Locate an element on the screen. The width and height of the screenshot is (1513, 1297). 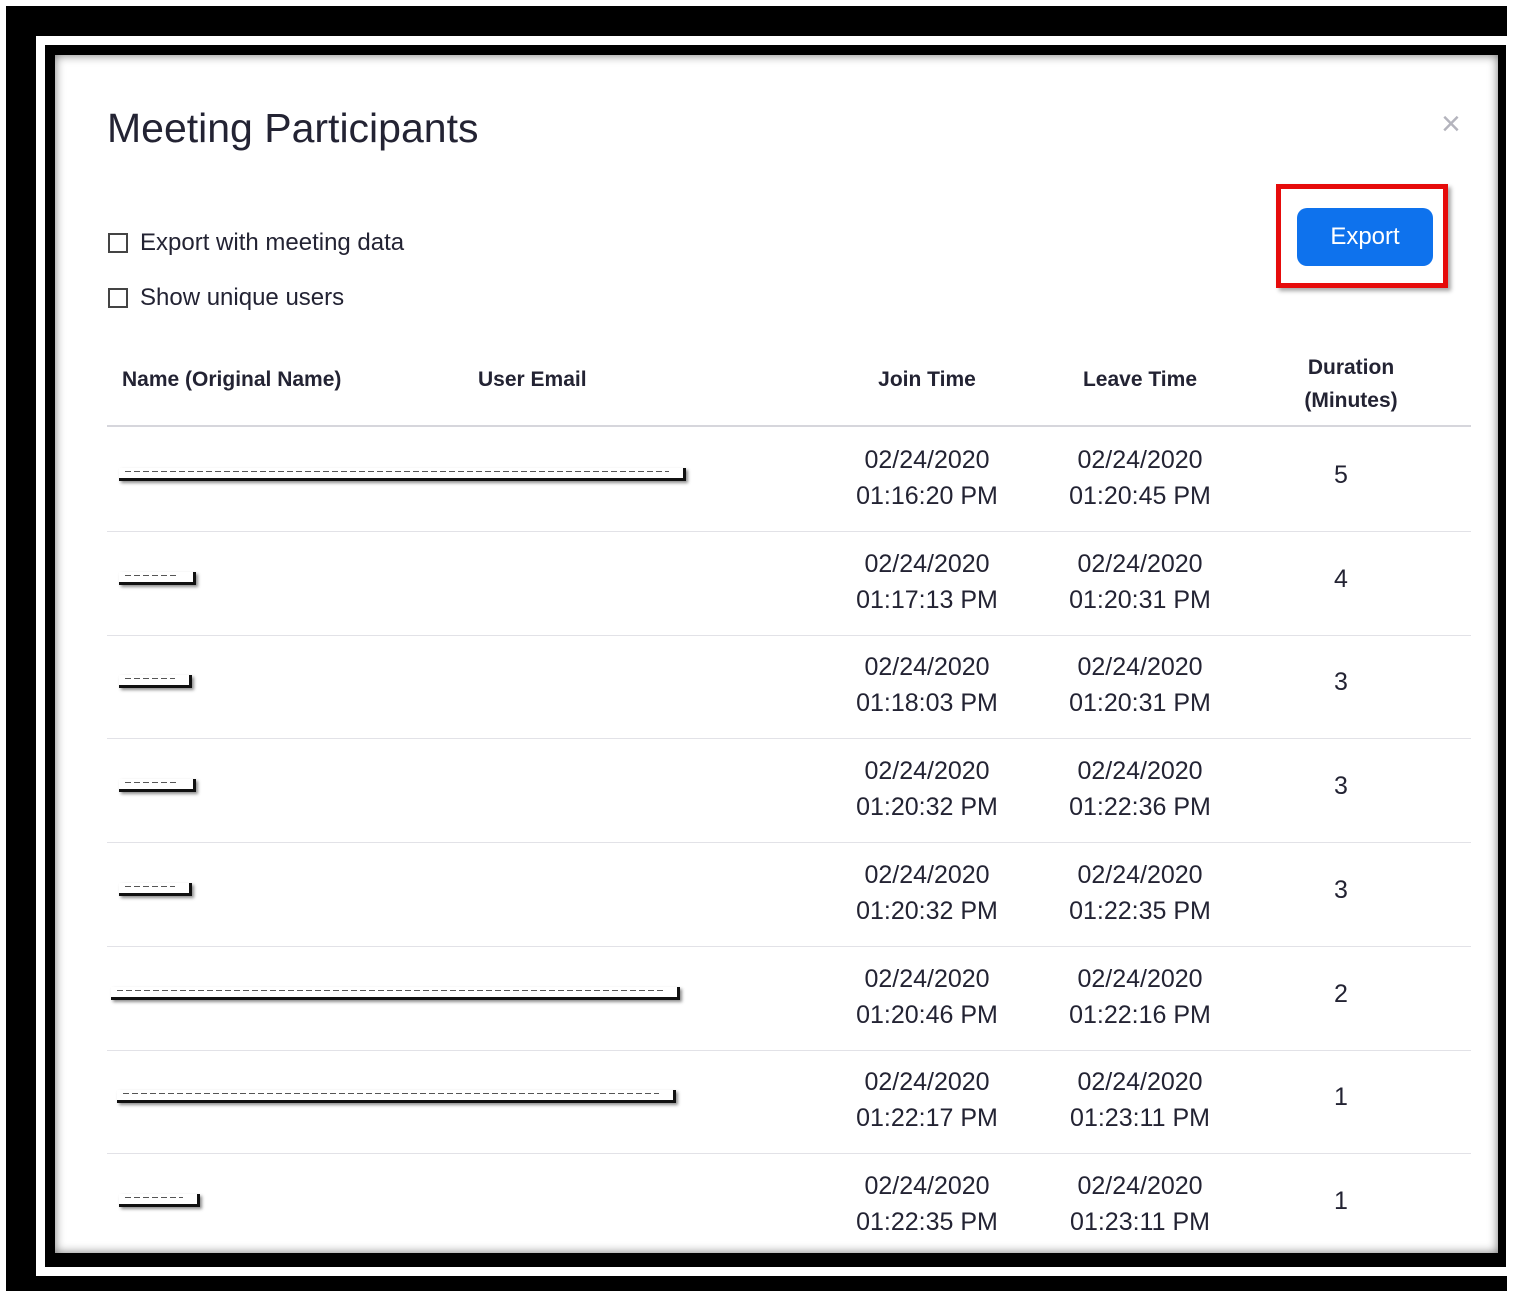
leave-time-cell: 02/24/2020 01:22:16 PM is located at coordinates (1140, 997).